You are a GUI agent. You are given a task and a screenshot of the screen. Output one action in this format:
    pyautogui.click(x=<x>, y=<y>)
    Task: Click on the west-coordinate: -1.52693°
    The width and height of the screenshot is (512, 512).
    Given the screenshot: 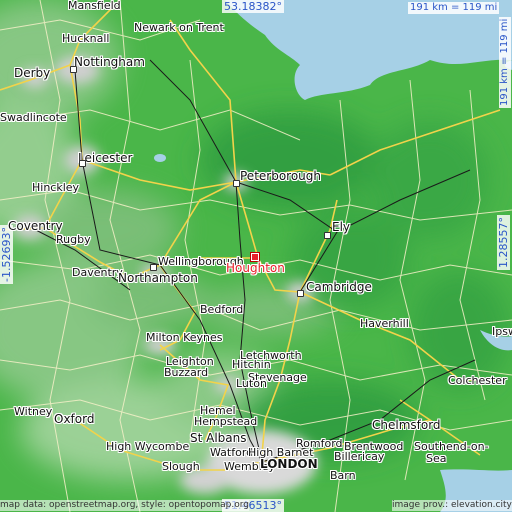 What is the action you would take?
    pyautogui.click(x=6, y=254)
    